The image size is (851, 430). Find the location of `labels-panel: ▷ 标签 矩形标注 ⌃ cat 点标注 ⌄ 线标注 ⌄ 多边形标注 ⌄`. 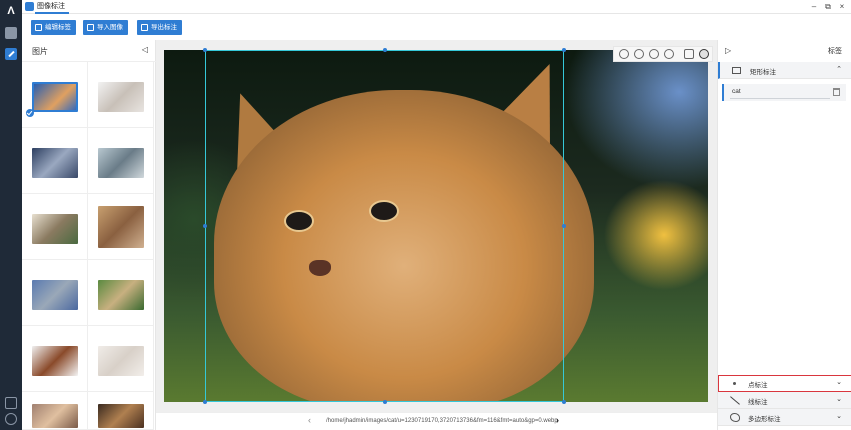

labels-panel: ▷ 标签 矩形标注 ⌃ cat 点标注 ⌄ 线标注 ⌄ 多边形标注 ⌄ is located at coordinates (784, 235).